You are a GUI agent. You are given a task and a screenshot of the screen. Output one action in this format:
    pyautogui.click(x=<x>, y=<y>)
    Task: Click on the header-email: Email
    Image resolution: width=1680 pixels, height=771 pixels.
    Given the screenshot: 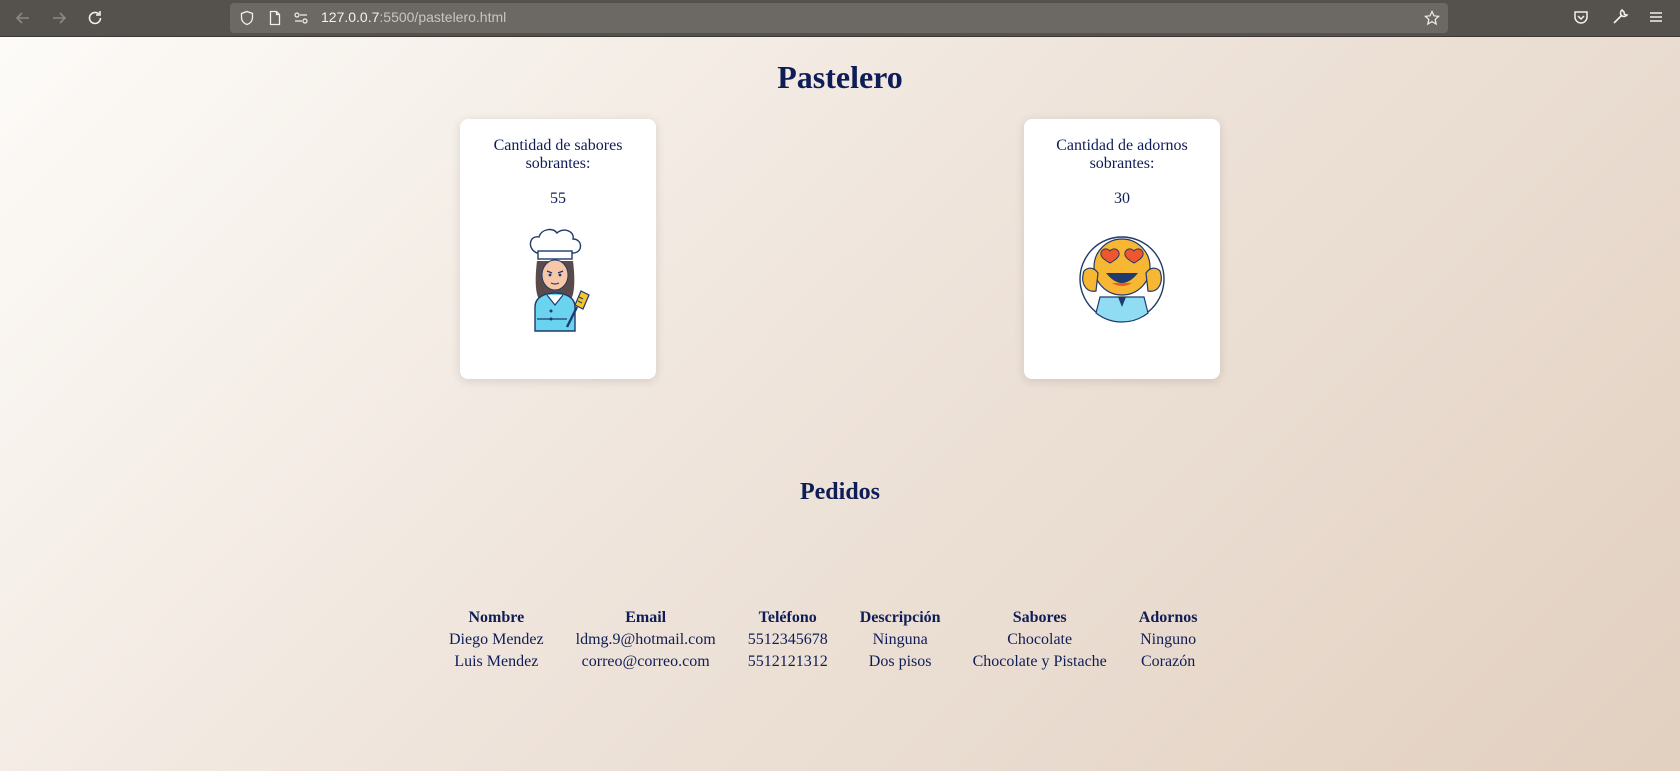 What is the action you would take?
    pyautogui.click(x=646, y=617)
    